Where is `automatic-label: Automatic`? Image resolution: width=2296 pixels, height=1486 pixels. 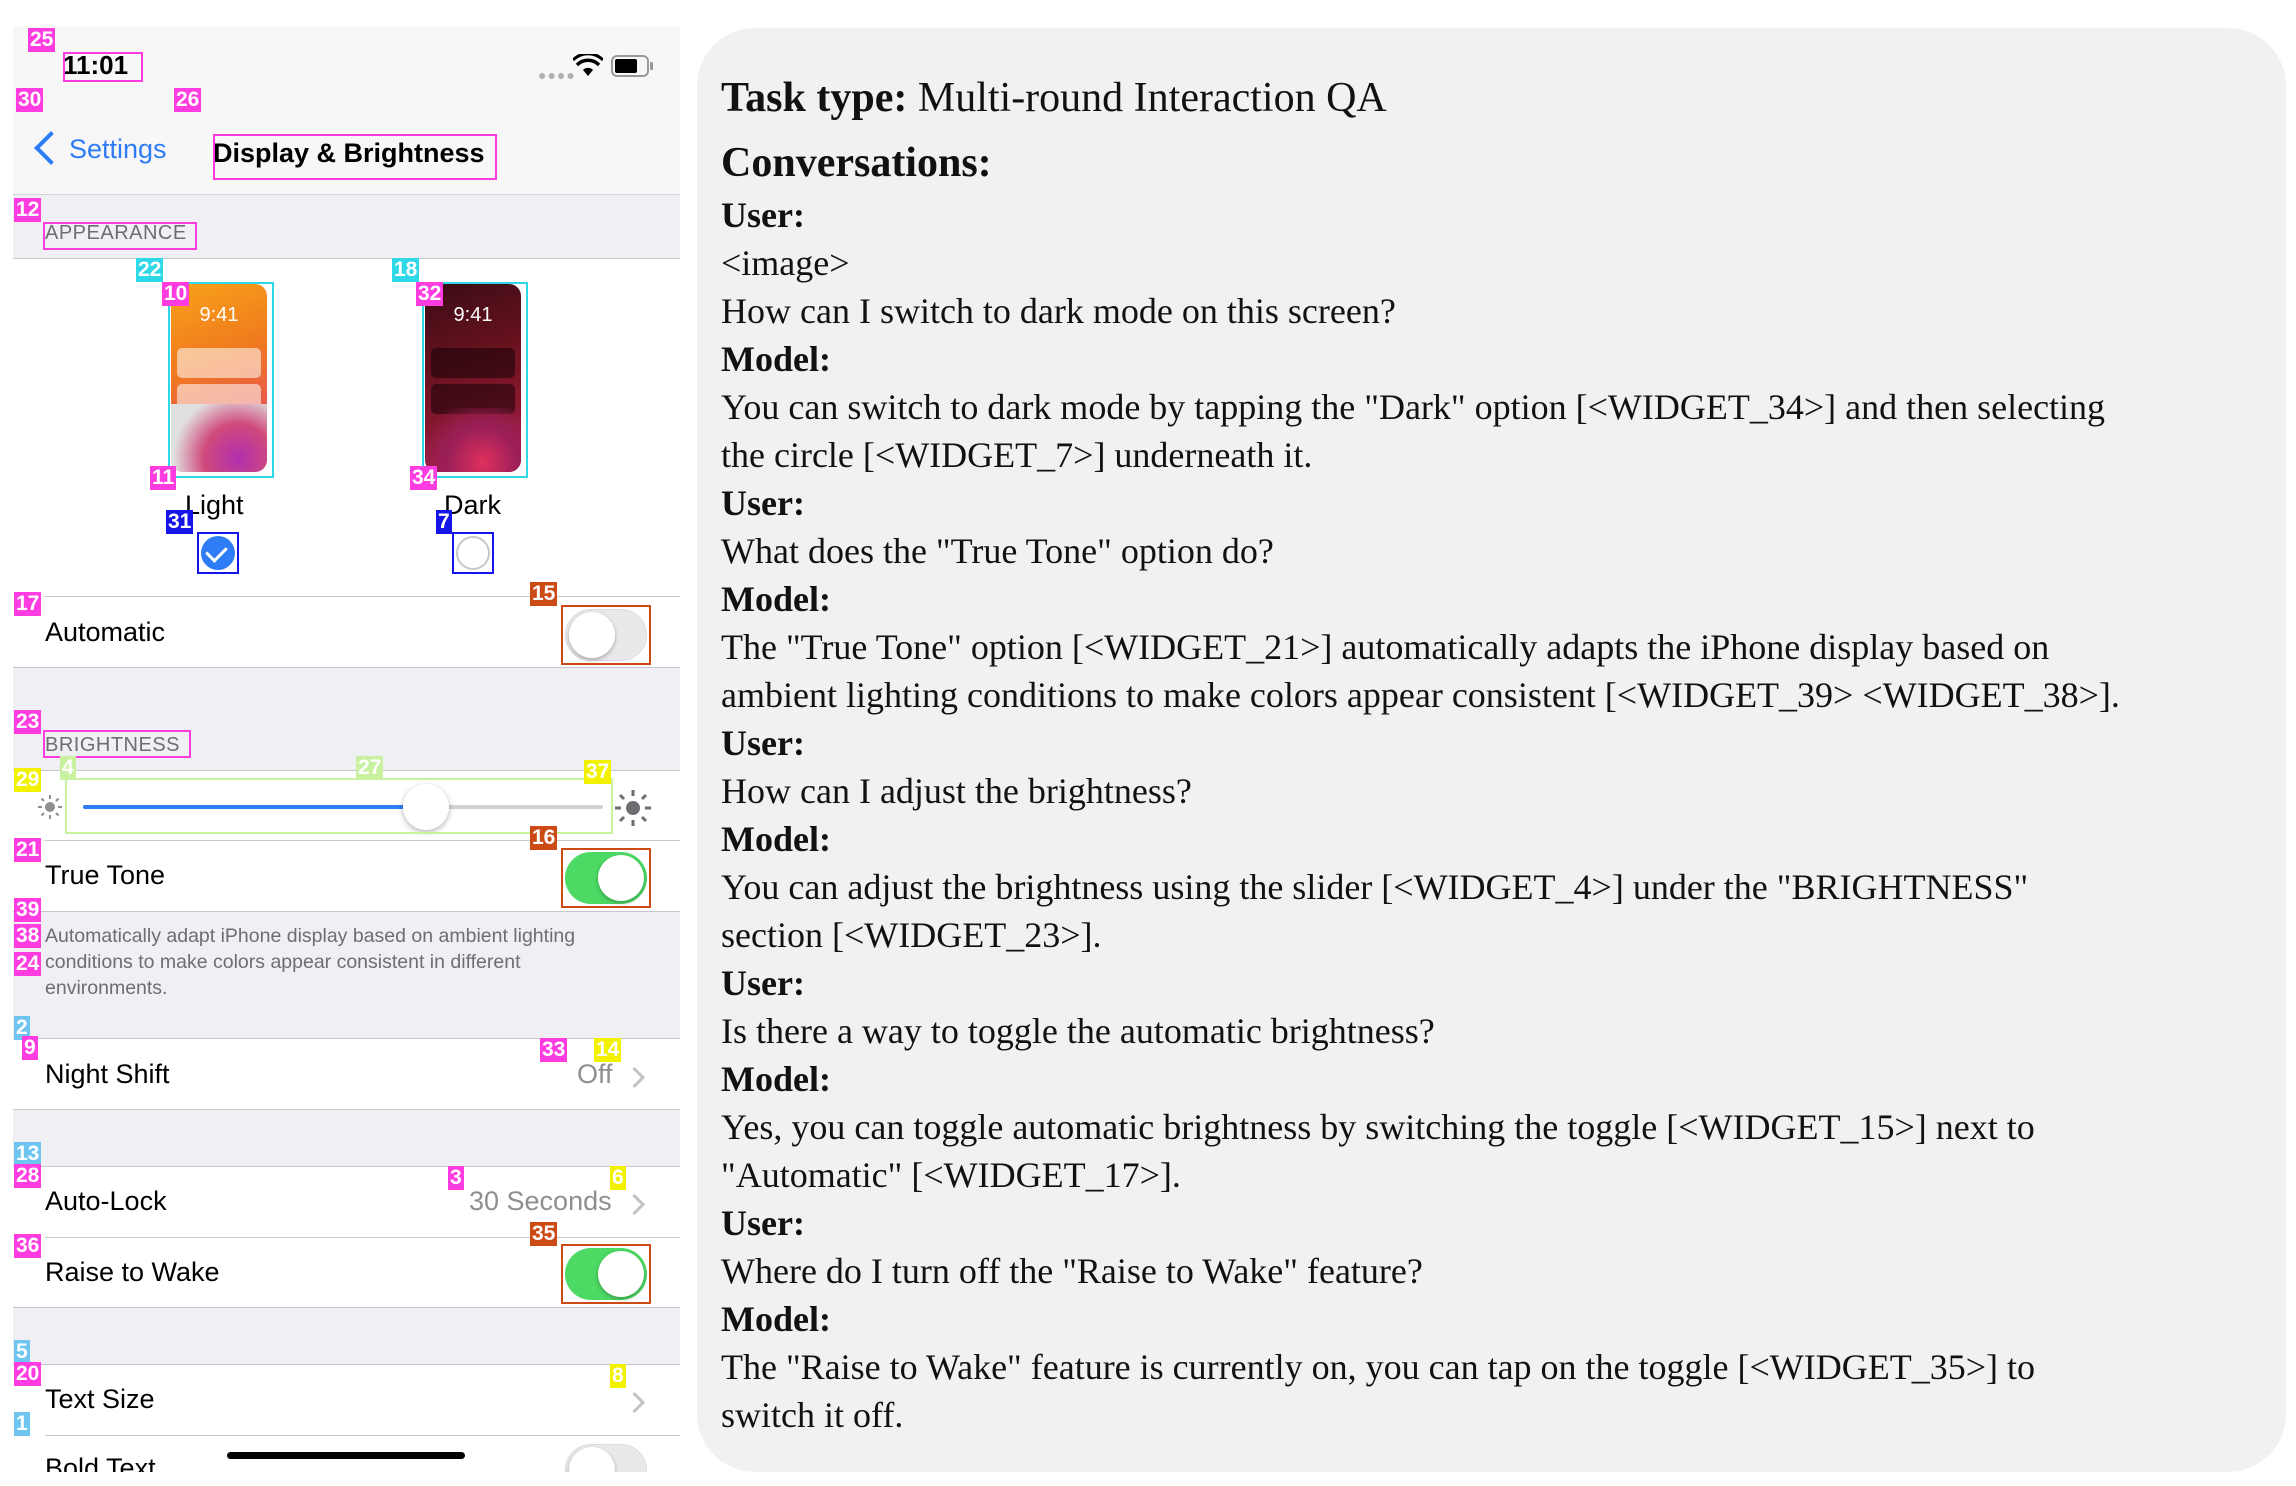
automatic-label: Automatic is located at coordinates (105, 632).